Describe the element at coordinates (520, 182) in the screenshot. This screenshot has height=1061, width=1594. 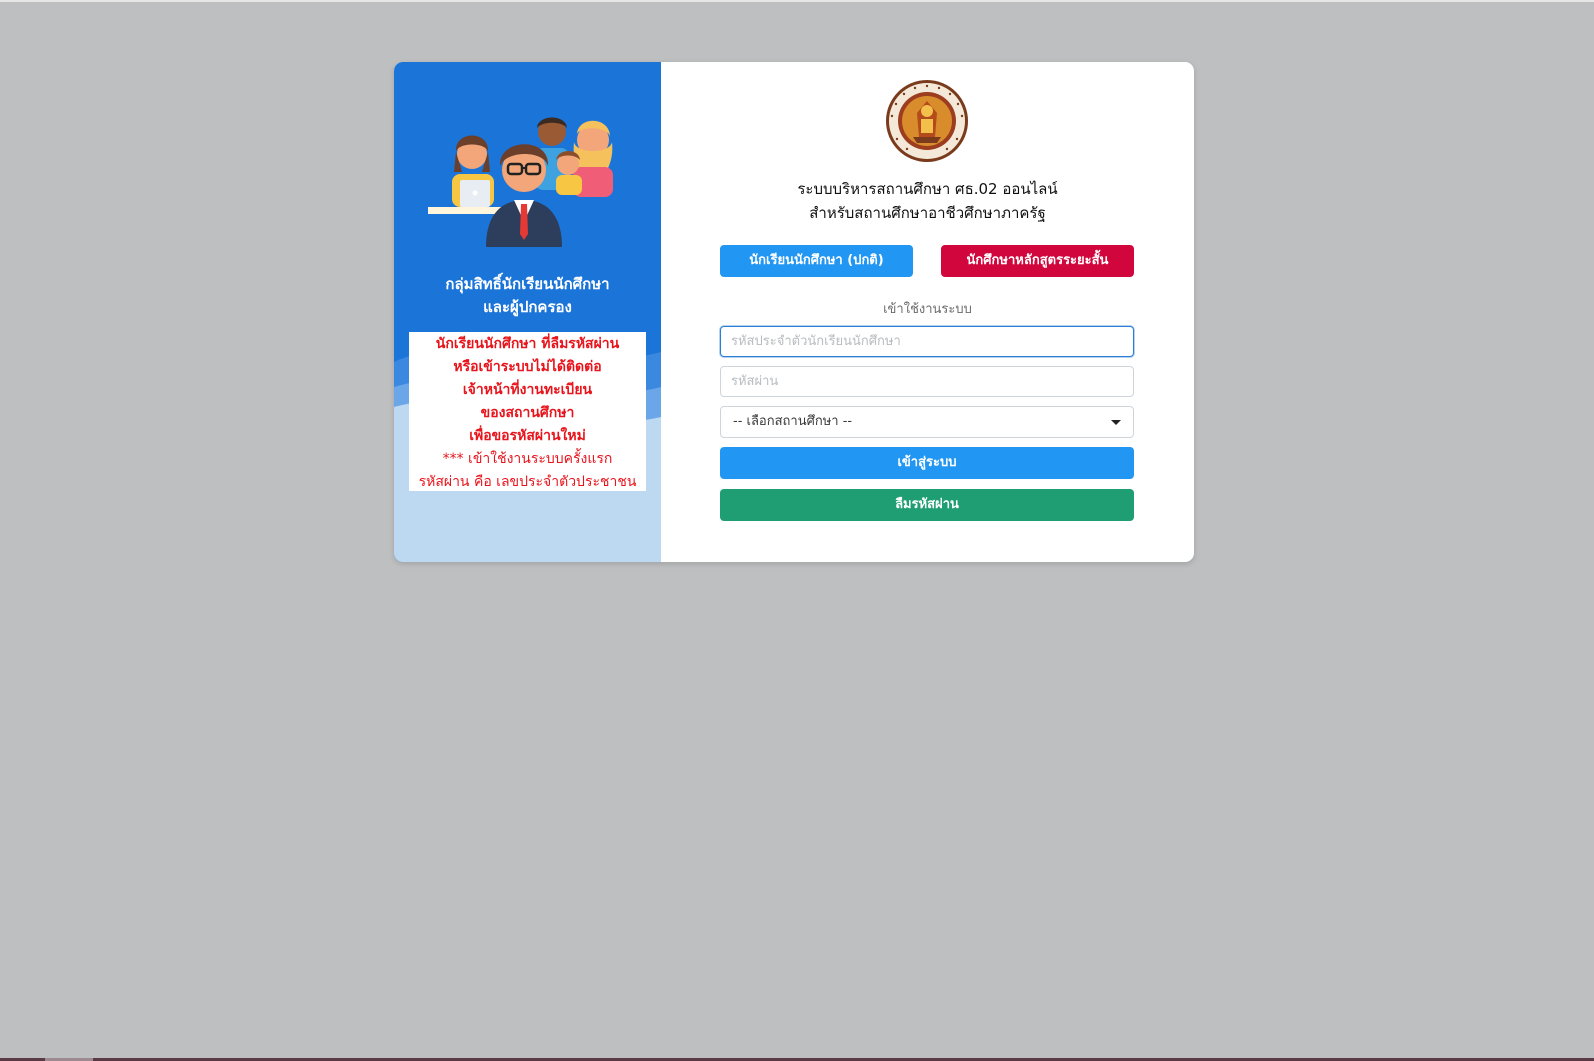
I see `people-group-icon` at that location.